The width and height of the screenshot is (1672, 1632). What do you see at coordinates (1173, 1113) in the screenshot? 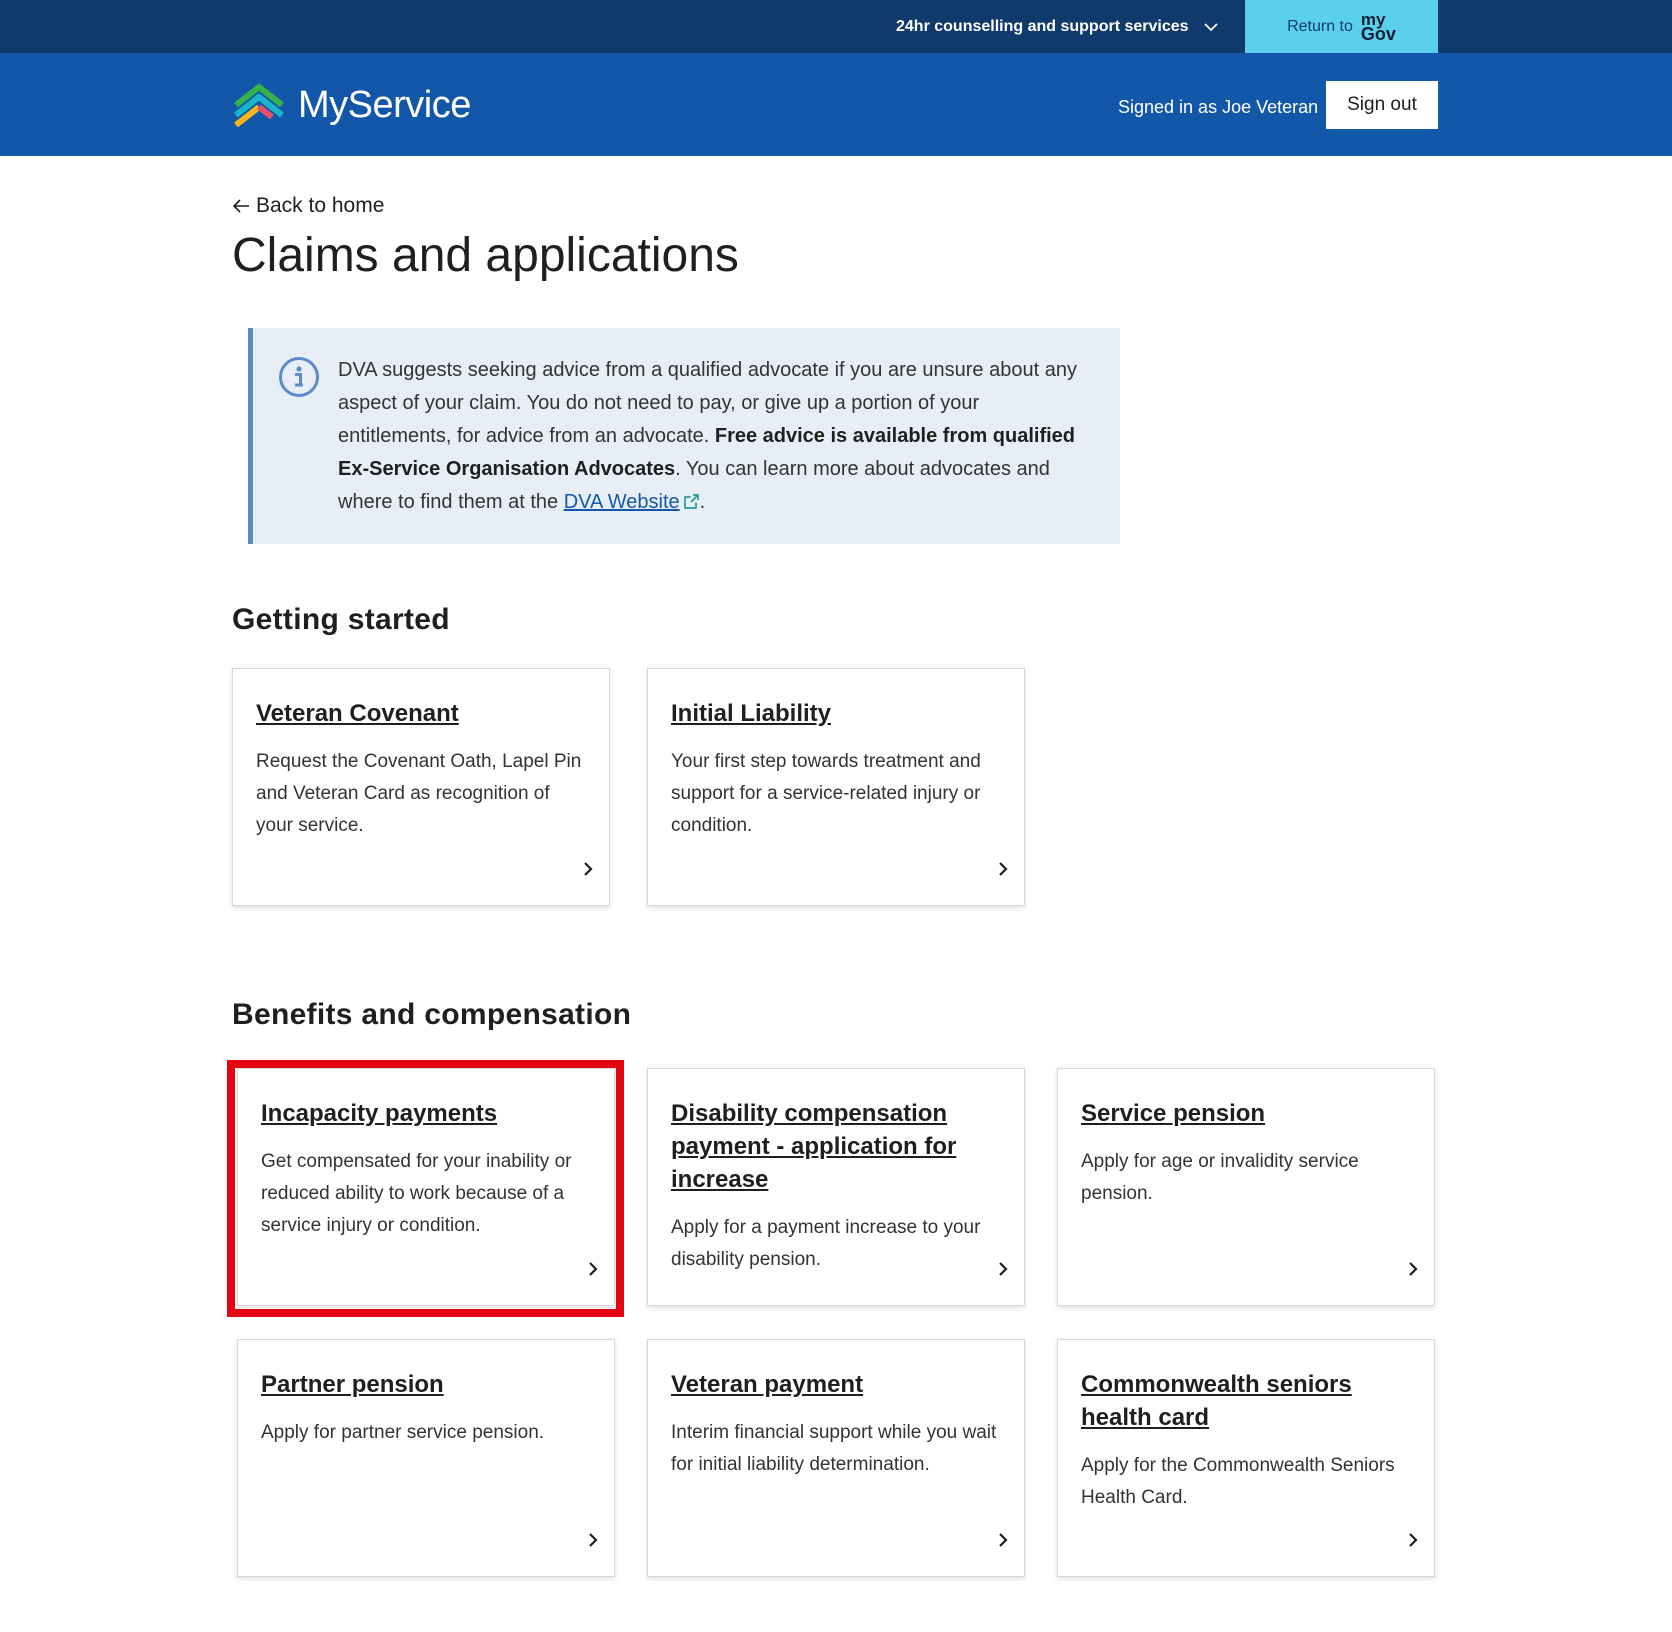
I see `card-title: Service pension` at bounding box center [1173, 1113].